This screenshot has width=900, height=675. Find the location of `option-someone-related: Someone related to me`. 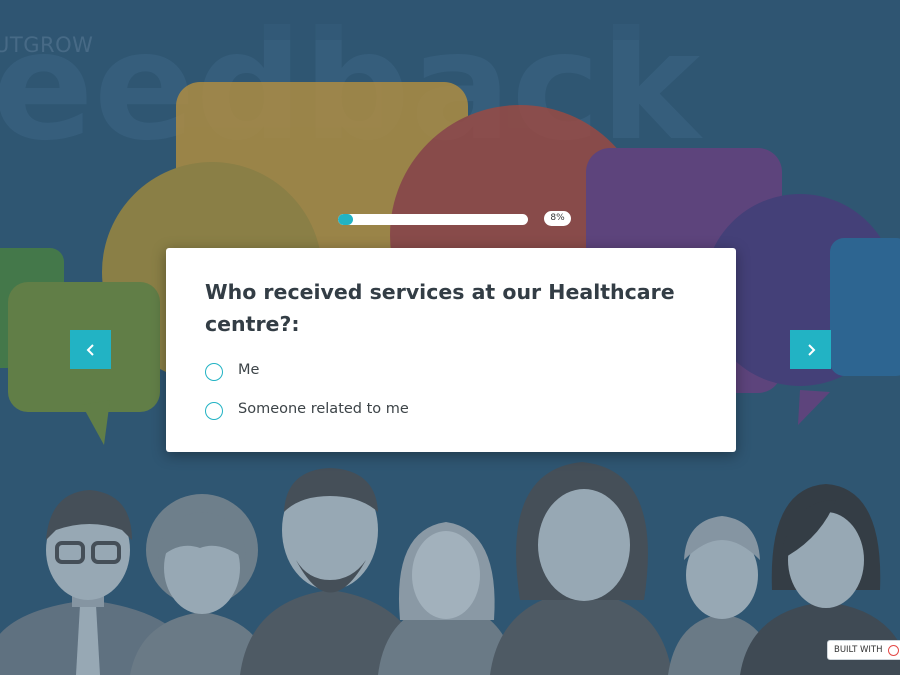

option-someone-related: Someone related to me is located at coordinates (450, 408).